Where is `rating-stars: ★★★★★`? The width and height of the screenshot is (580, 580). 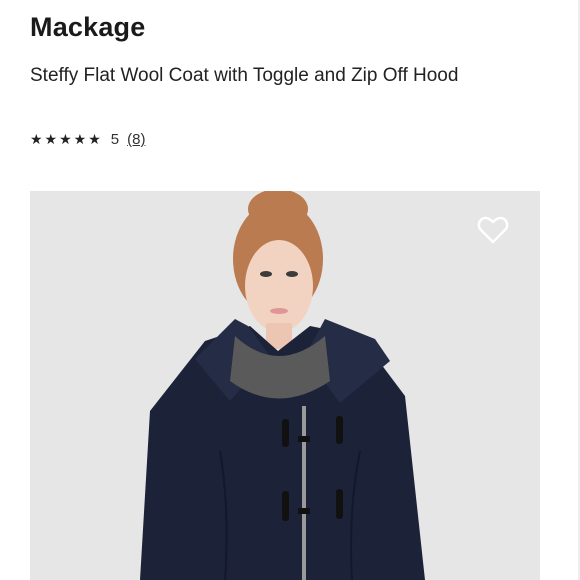
rating-stars: ★★★★★ is located at coordinates (66, 139).